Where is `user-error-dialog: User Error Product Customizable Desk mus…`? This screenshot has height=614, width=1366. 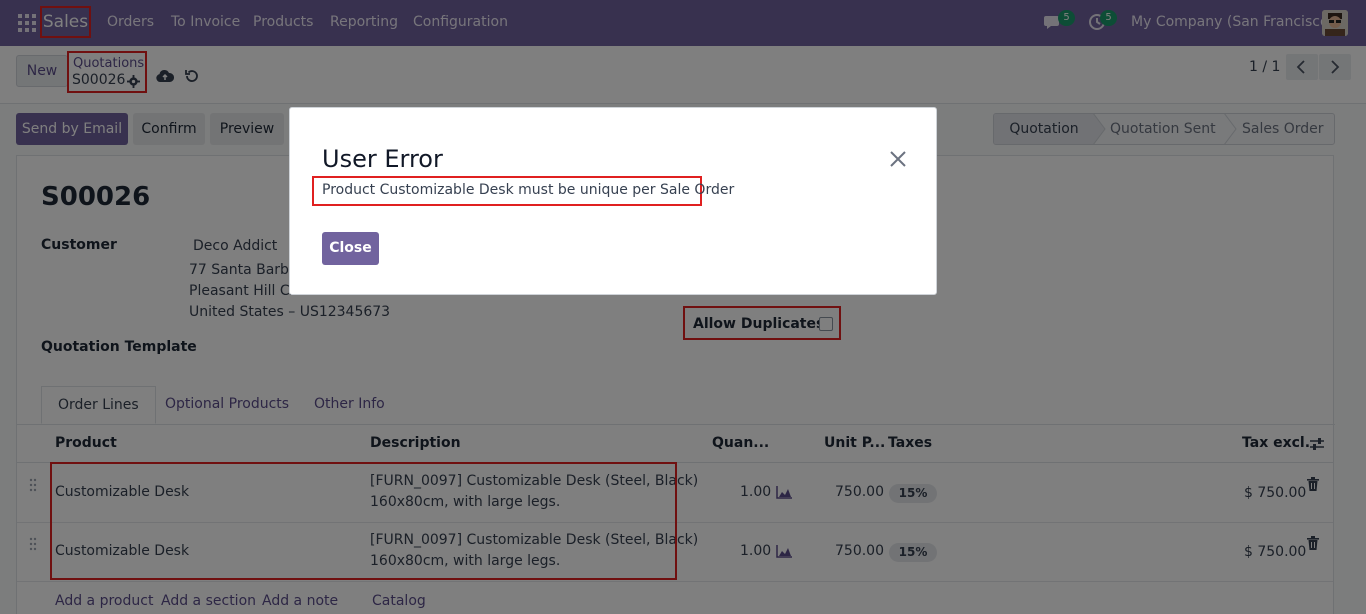
user-error-dialog: User Error Product Customizable Desk mus… is located at coordinates (613, 201).